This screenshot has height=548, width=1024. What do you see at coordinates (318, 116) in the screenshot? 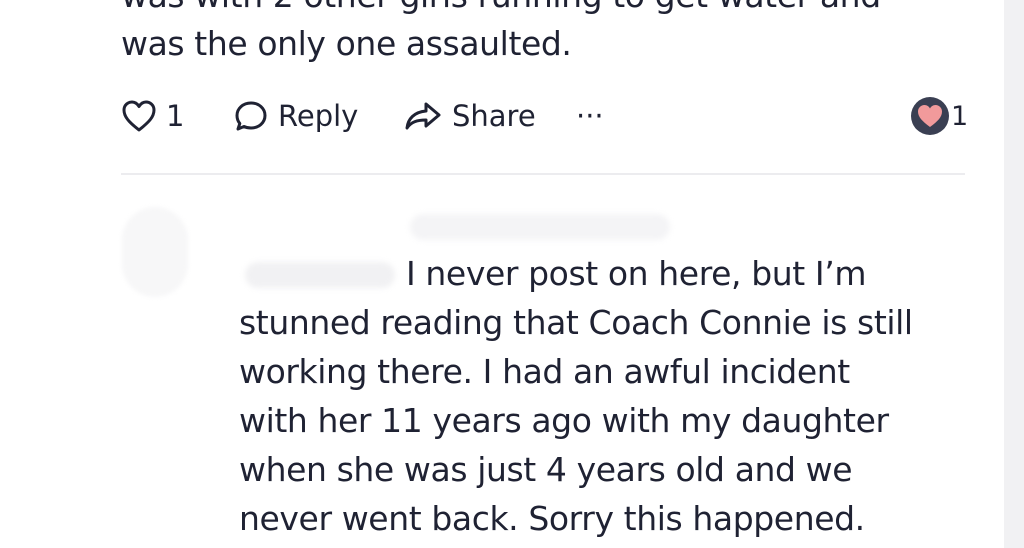
I see `reply-label: Reply` at bounding box center [318, 116].